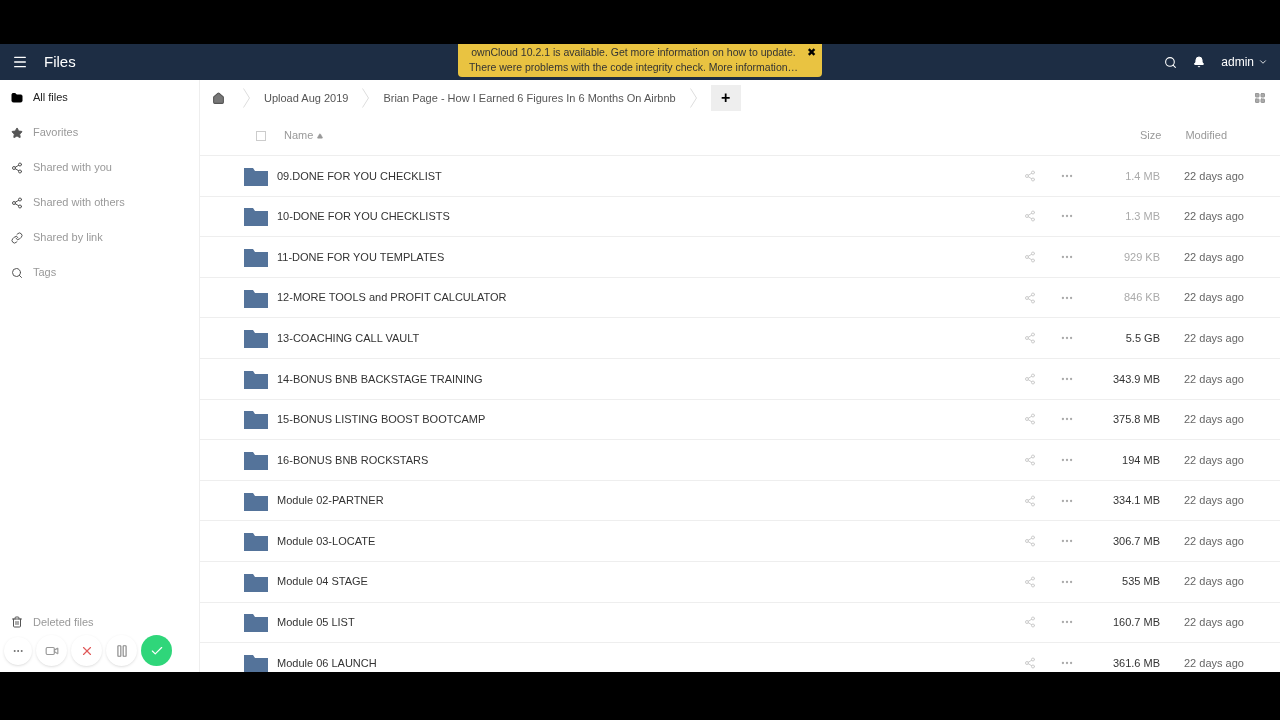 This screenshot has height=720, width=1280. I want to click on search-button, so click(1171, 62).